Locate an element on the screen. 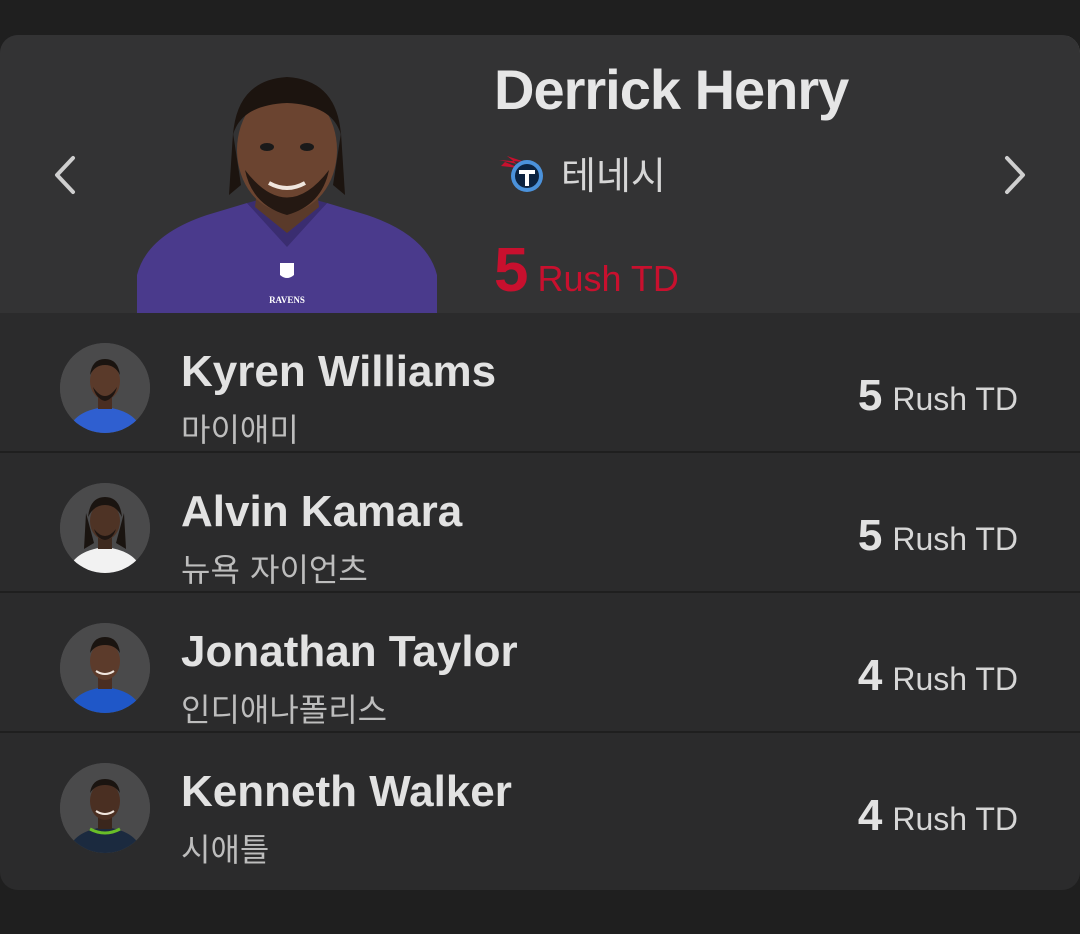 The image size is (1080, 934). featured-stat: 5 Rush TD is located at coordinates (586, 270).